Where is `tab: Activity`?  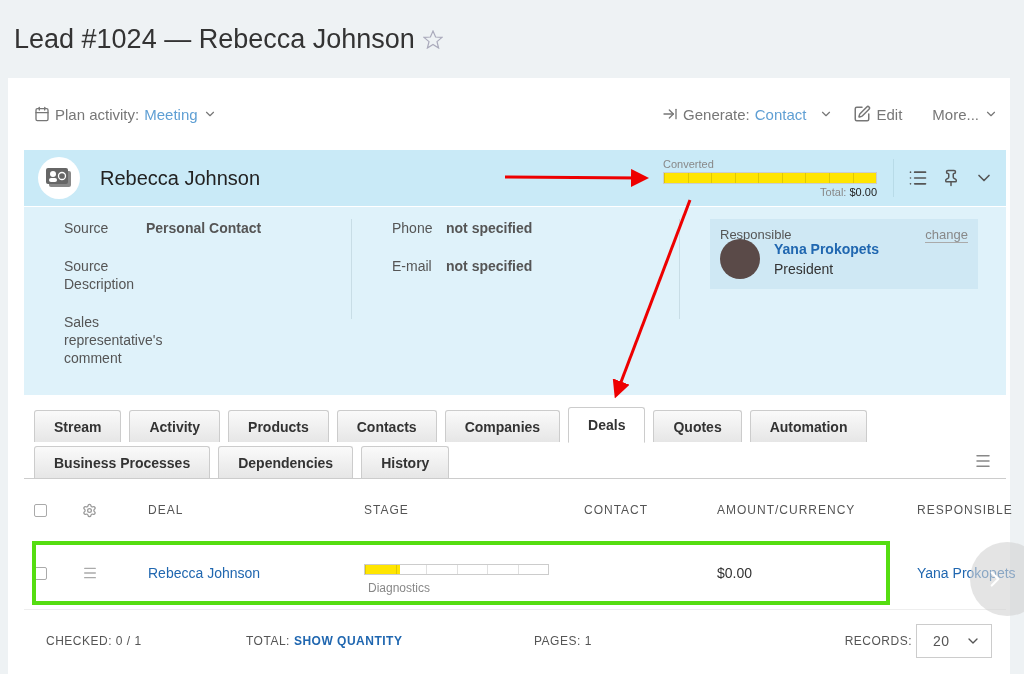 tab: Activity is located at coordinates (175, 426).